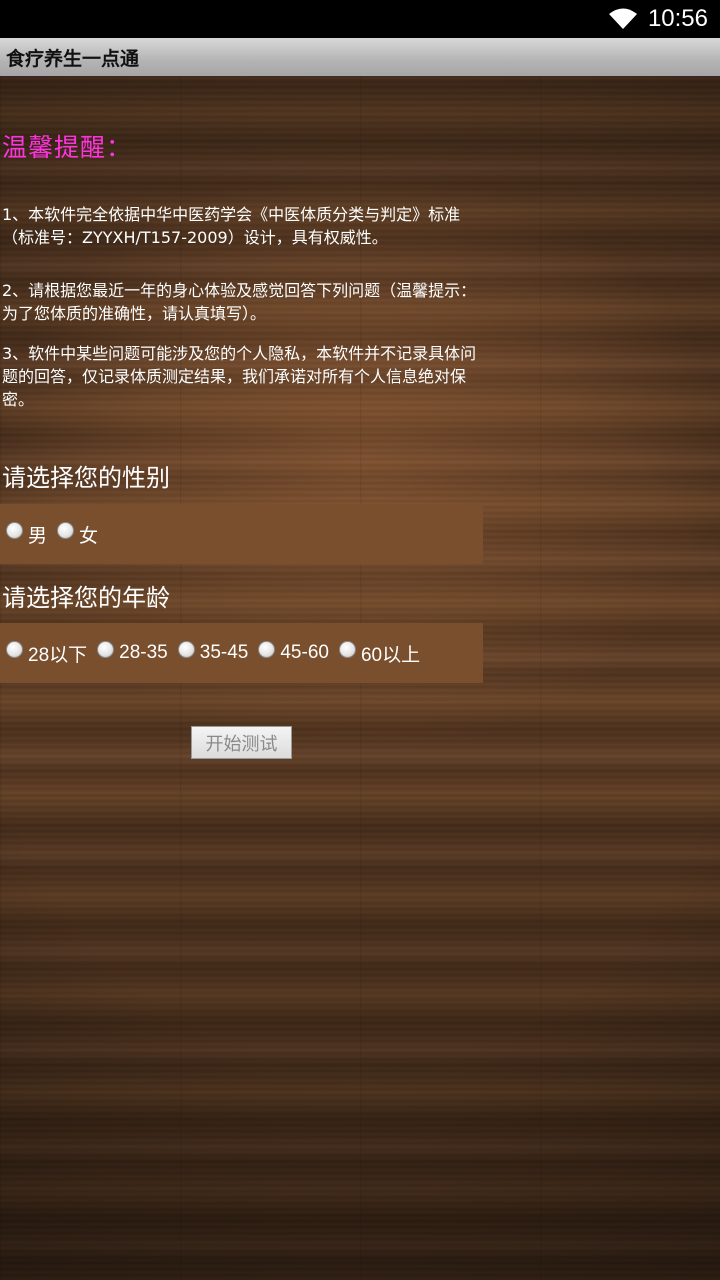 The image size is (720, 1280). I want to click on app-title: 食疗养生一点通, so click(73, 58).